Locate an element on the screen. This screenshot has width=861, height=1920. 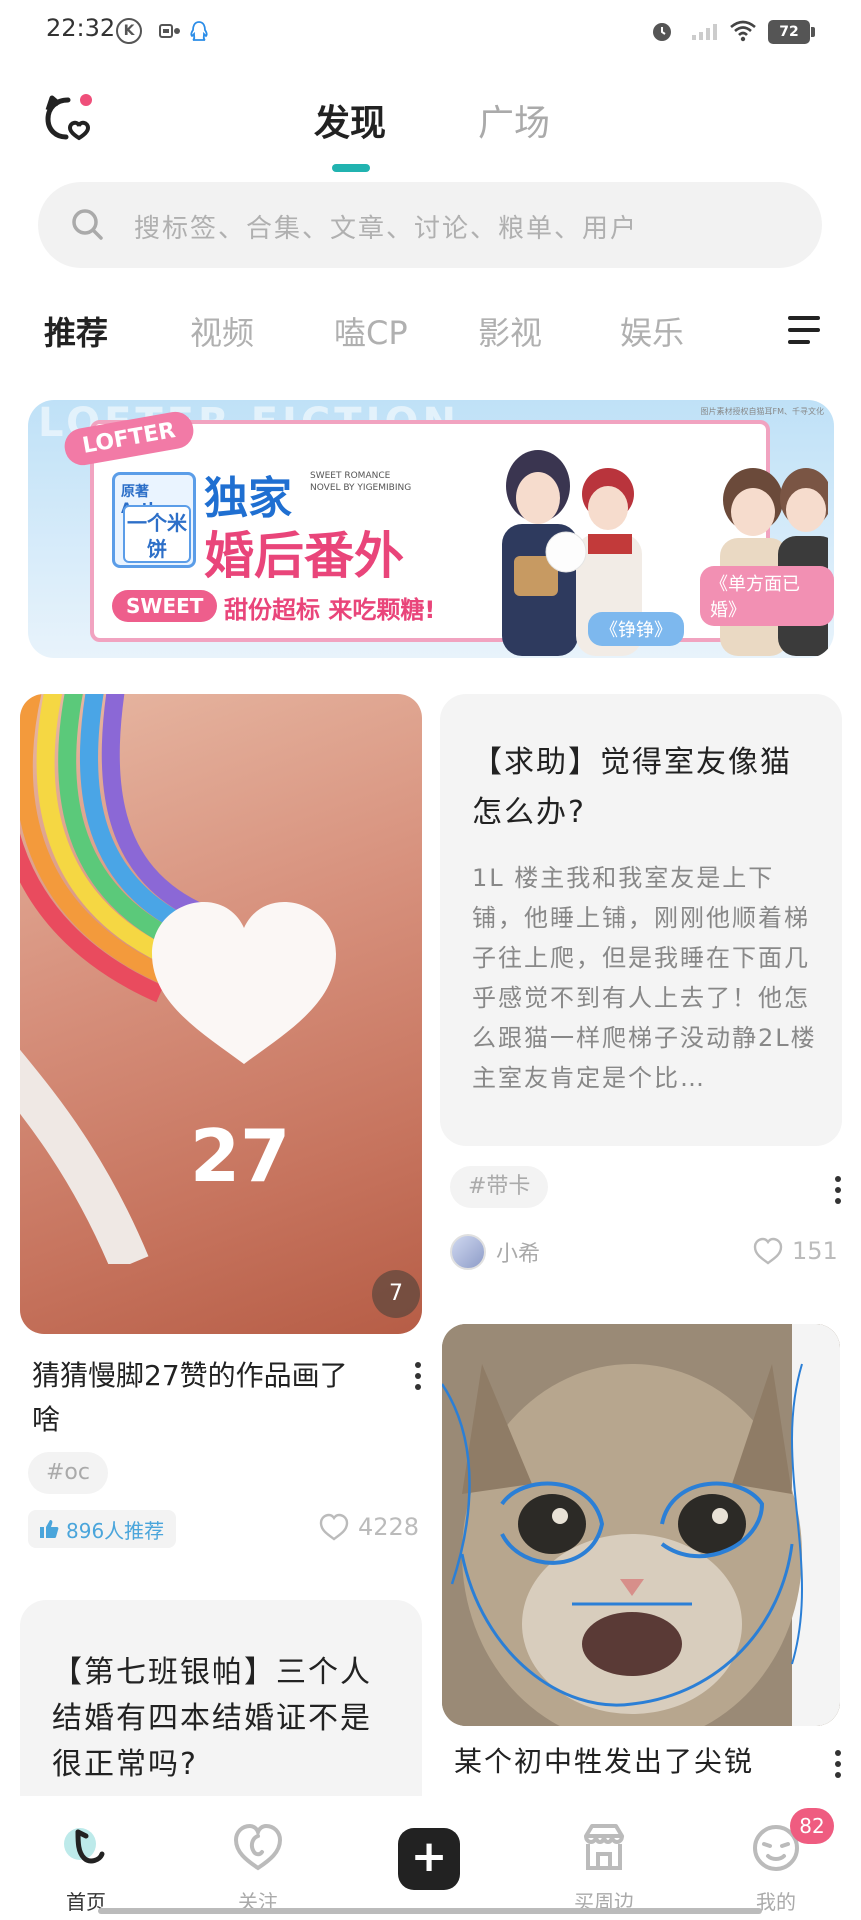
nav-follow: 关注 is located at coordinates (258, 1858).